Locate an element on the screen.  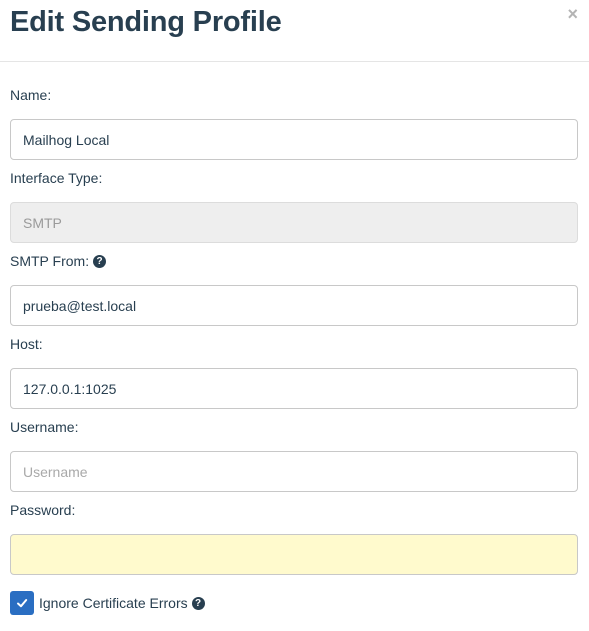
ignore-cert-checkbox is located at coordinates (22, 603).